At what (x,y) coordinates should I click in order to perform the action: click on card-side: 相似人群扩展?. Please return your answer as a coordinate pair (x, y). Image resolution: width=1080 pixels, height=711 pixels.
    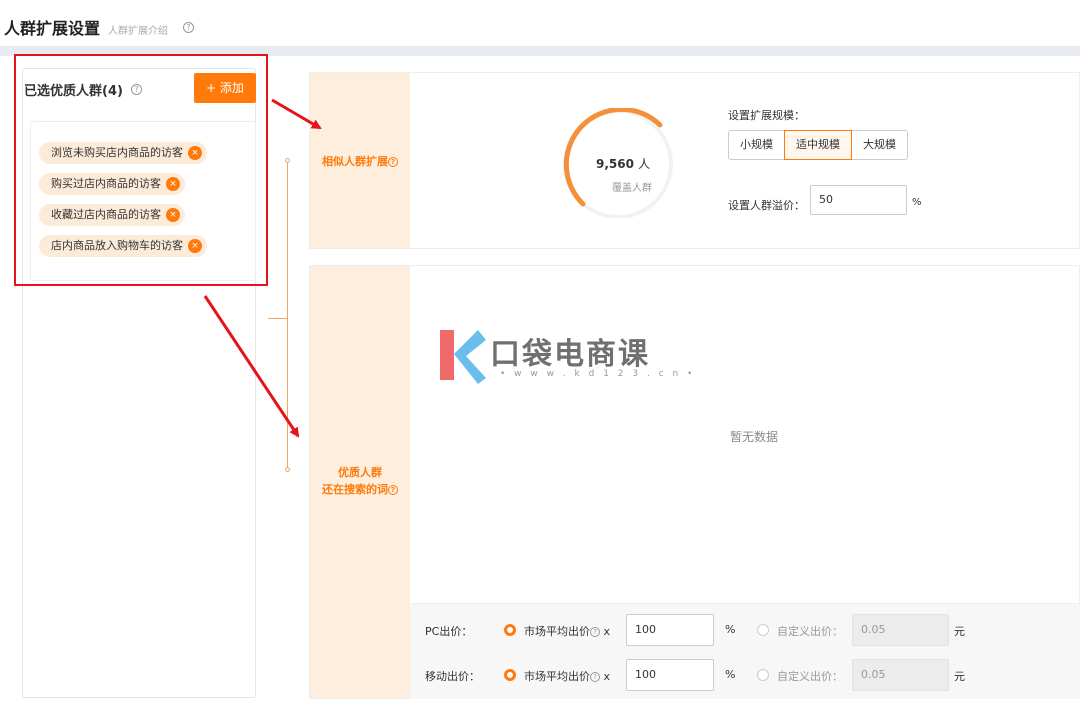
    Looking at the image, I should click on (360, 160).